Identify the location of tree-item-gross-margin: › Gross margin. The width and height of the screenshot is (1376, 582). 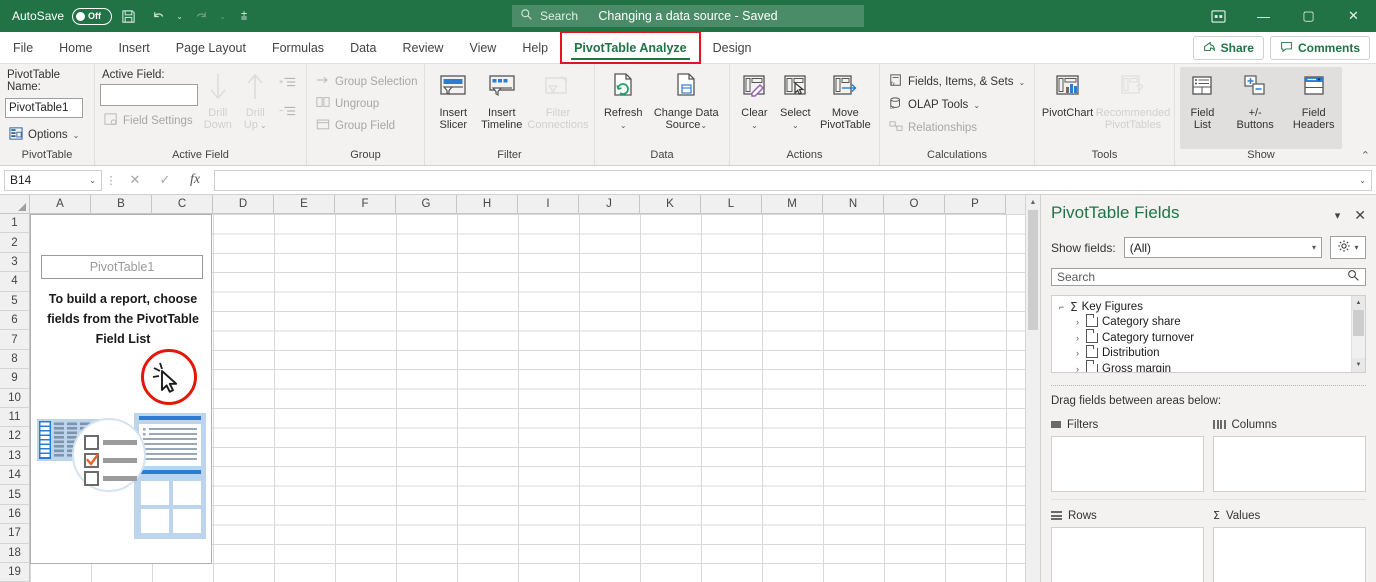
(1204, 366).